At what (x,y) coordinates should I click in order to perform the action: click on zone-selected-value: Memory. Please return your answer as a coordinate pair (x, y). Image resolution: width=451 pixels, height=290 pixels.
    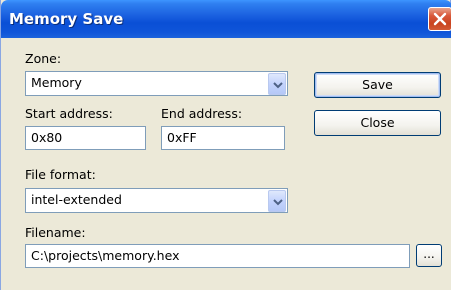
    Looking at the image, I should click on (56, 82).